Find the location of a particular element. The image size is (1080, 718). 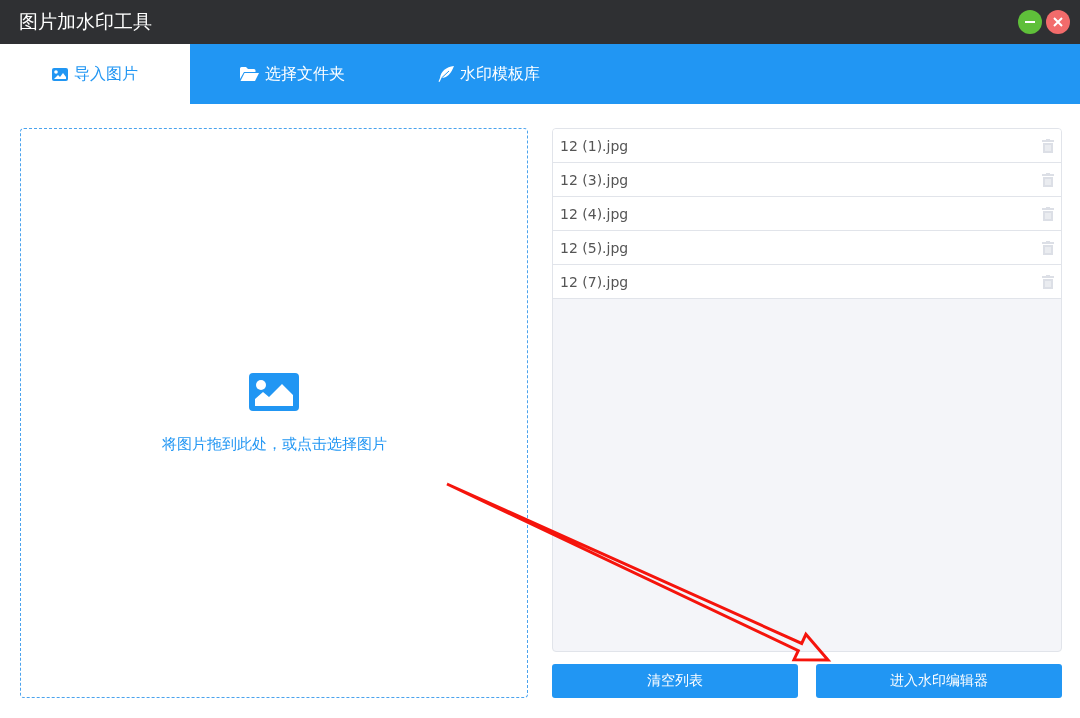

action-button: 清空列表 is located at coordinates (675, 681).